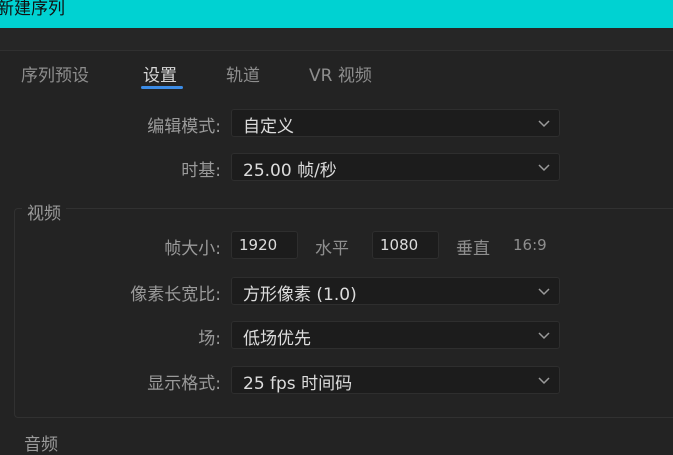 The image size is (673, 455). I want to click on pixel-aspect-label: 像素长宽比:, so click(175, 295).